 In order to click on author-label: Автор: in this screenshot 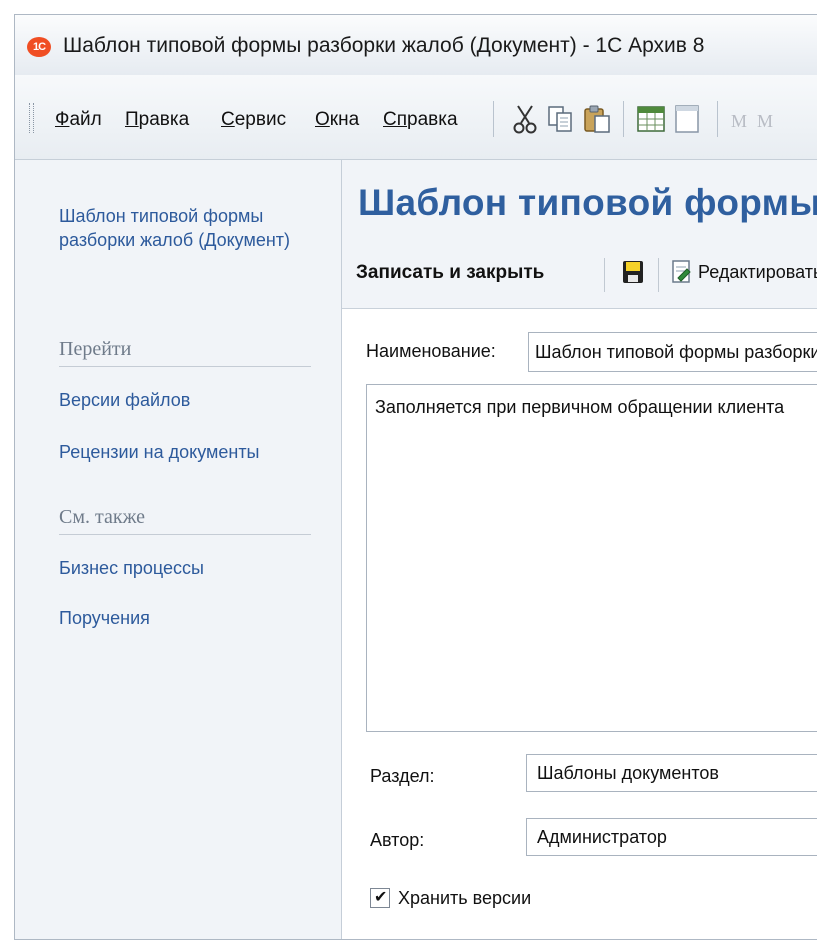, I will do `click(397, 840)`.